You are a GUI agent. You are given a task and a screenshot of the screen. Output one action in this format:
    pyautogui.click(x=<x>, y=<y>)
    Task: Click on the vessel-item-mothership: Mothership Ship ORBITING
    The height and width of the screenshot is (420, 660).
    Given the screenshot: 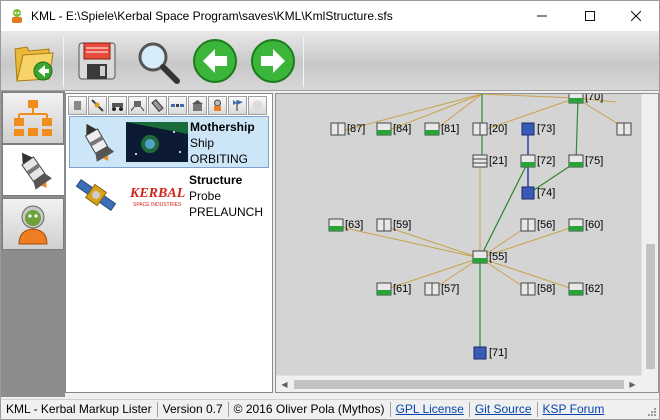 What is the action you would take?
    pyautogui.click(x=169, y=142)
    